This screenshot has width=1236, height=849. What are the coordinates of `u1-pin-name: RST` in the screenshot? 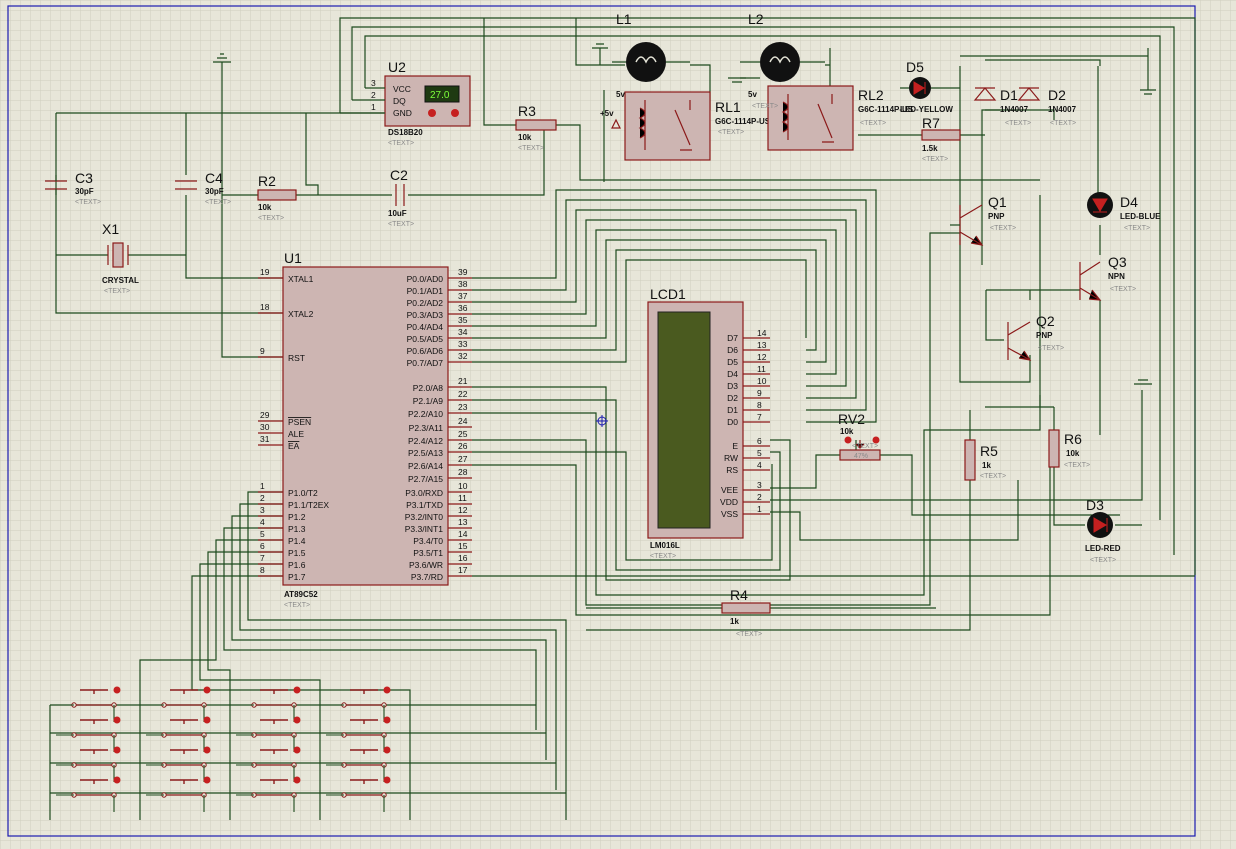 It's located at (296, 358).